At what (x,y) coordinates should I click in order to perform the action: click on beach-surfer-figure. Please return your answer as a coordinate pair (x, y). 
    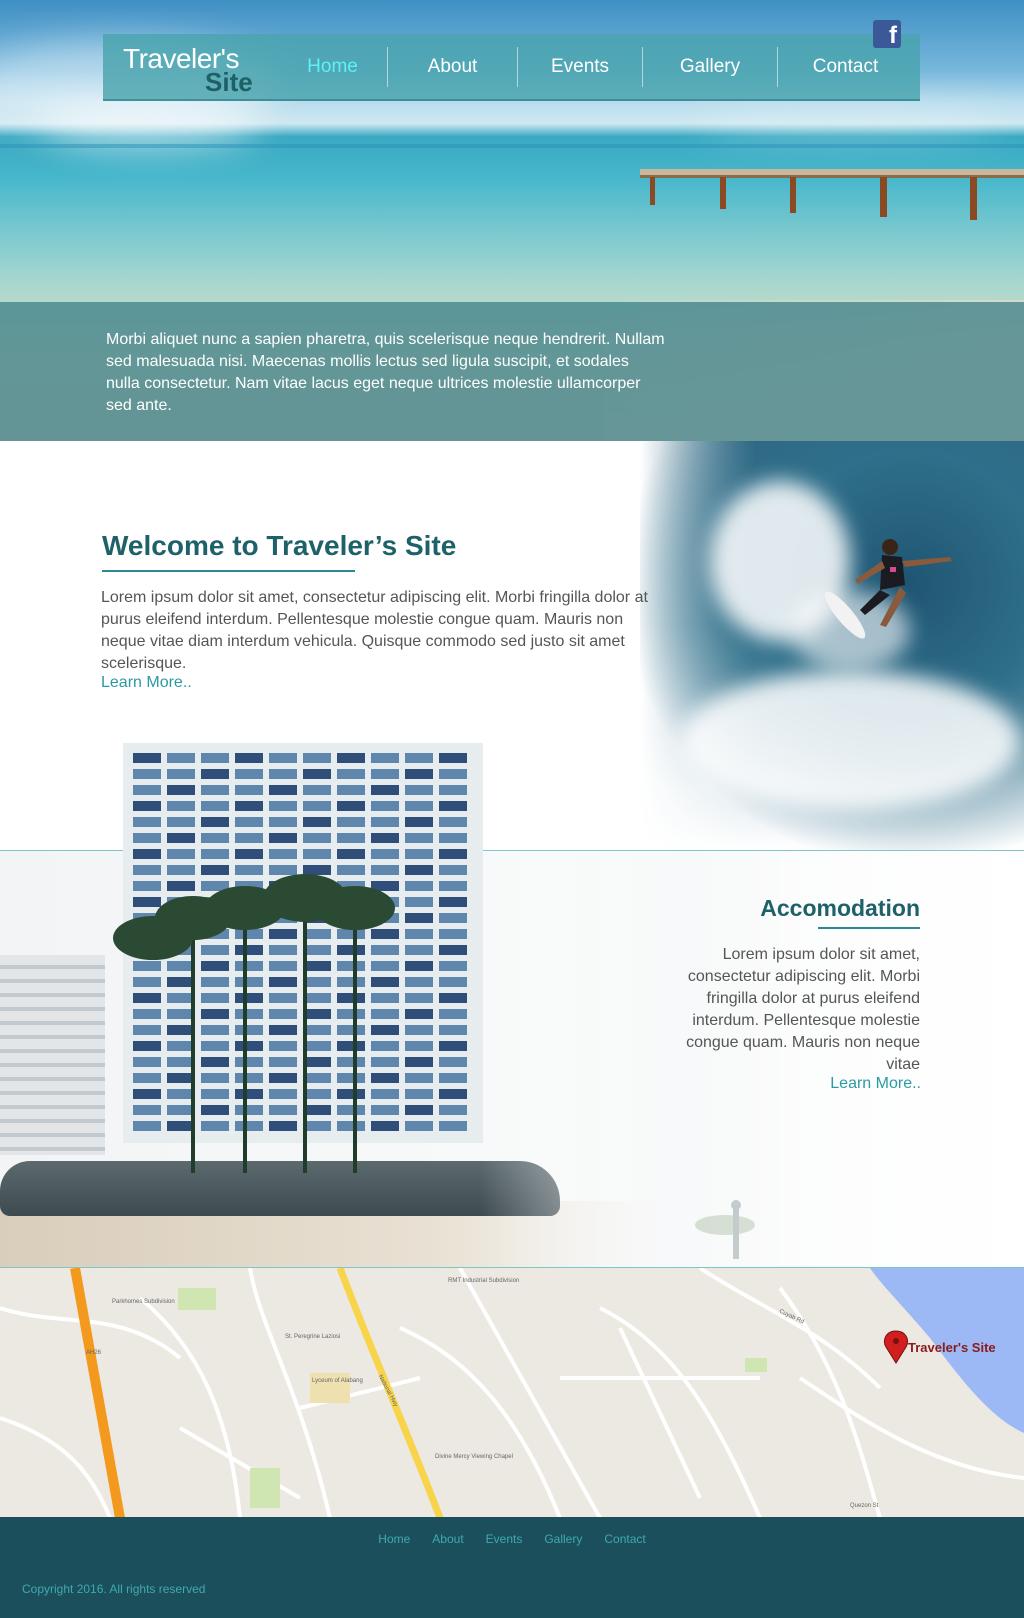
    Looking at the image, I should click on (725, 1229).